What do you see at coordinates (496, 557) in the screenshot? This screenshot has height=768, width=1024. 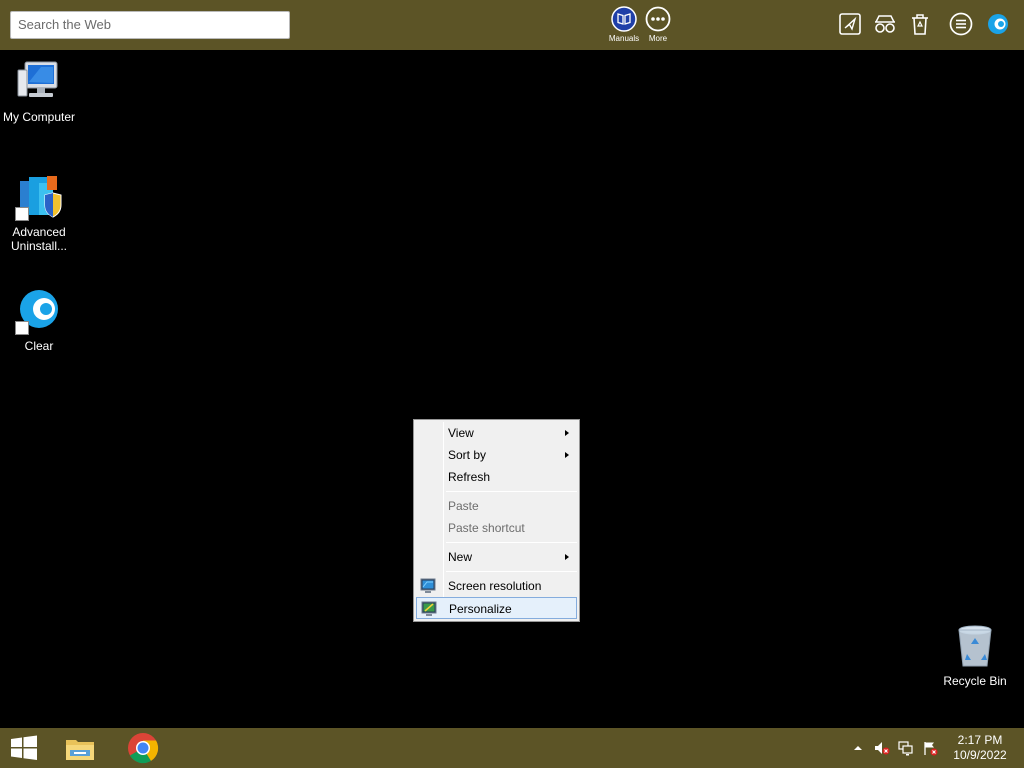 I see `menu-item-new: New` at bounding box center [496, 557].